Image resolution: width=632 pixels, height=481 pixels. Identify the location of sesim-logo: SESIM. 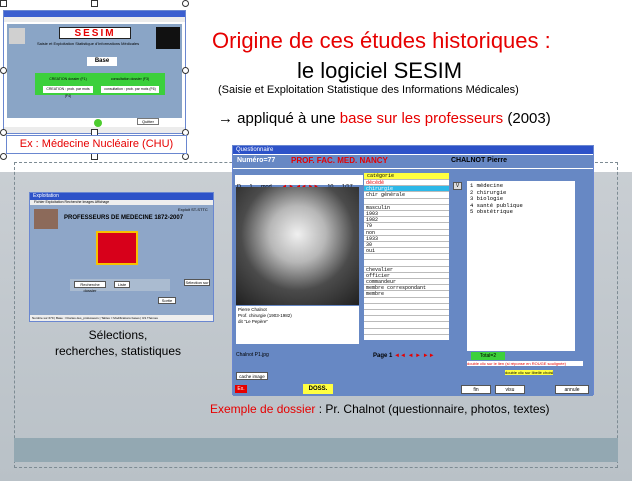
(95, 33).